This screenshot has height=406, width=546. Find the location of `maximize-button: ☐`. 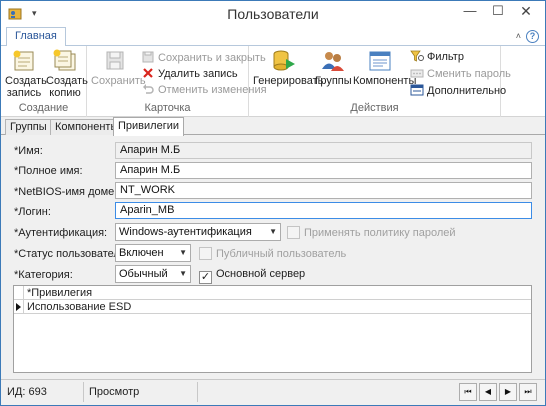

maximize-button: ☐ is located at coordinates (498, 12).